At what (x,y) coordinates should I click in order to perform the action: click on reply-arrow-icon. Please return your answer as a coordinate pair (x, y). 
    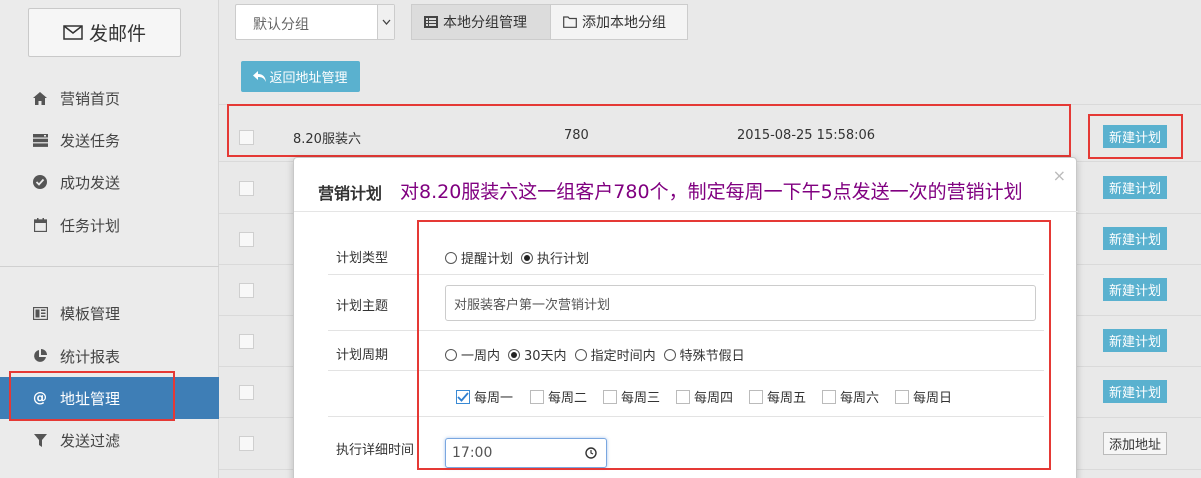
    Looking at the image, I should click on (260, 76).